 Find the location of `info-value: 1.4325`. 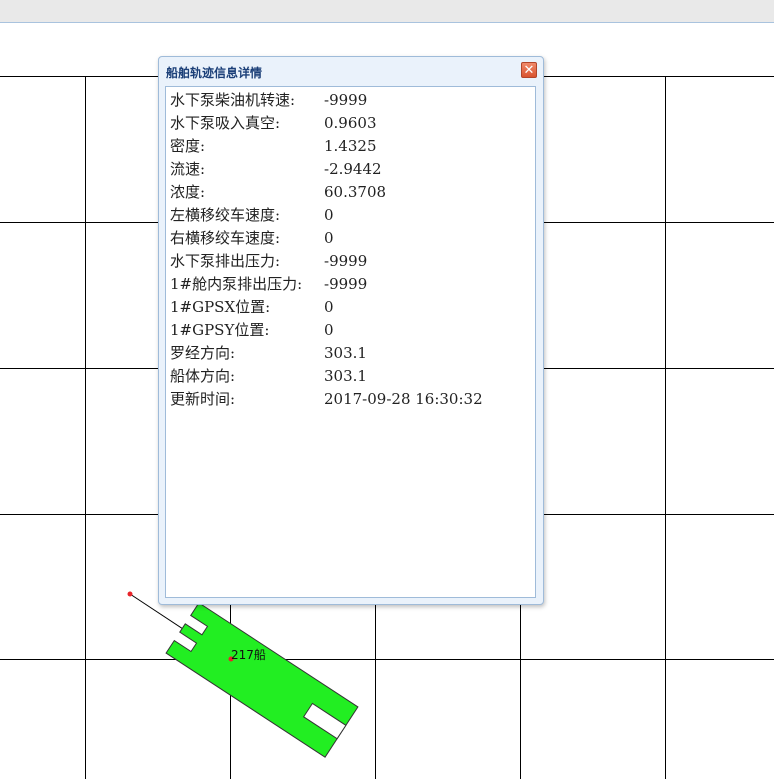

info-value: 1.4325 is located at coordinates (350, 146).